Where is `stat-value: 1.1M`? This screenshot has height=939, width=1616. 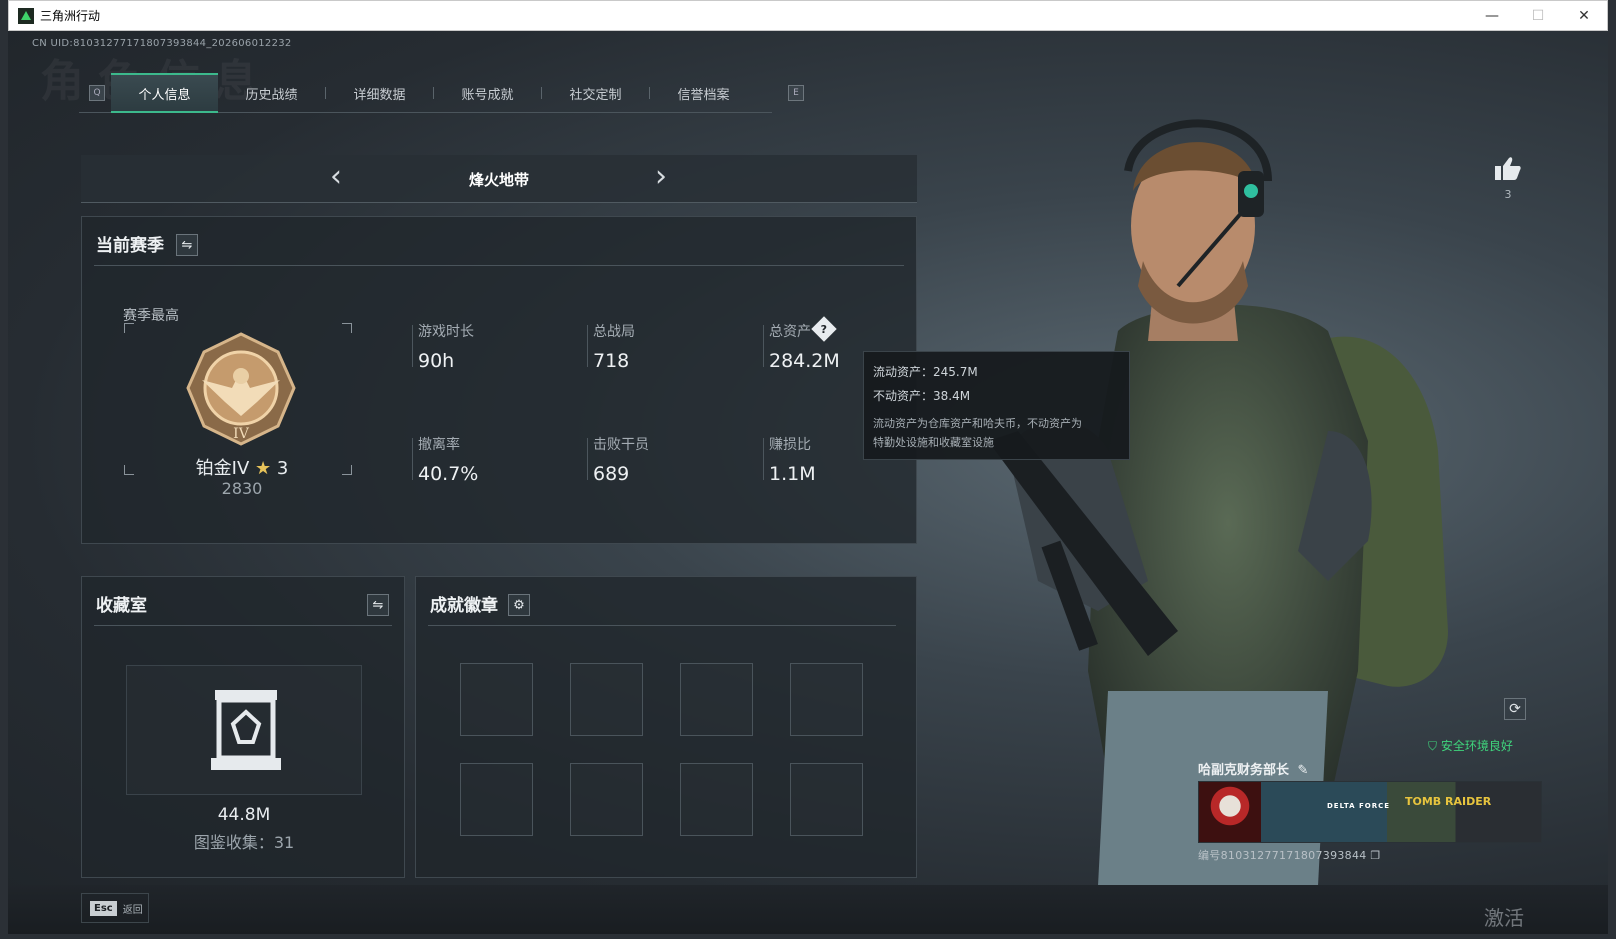 stat-value: 1.1M is located at coordinates (792, 474).